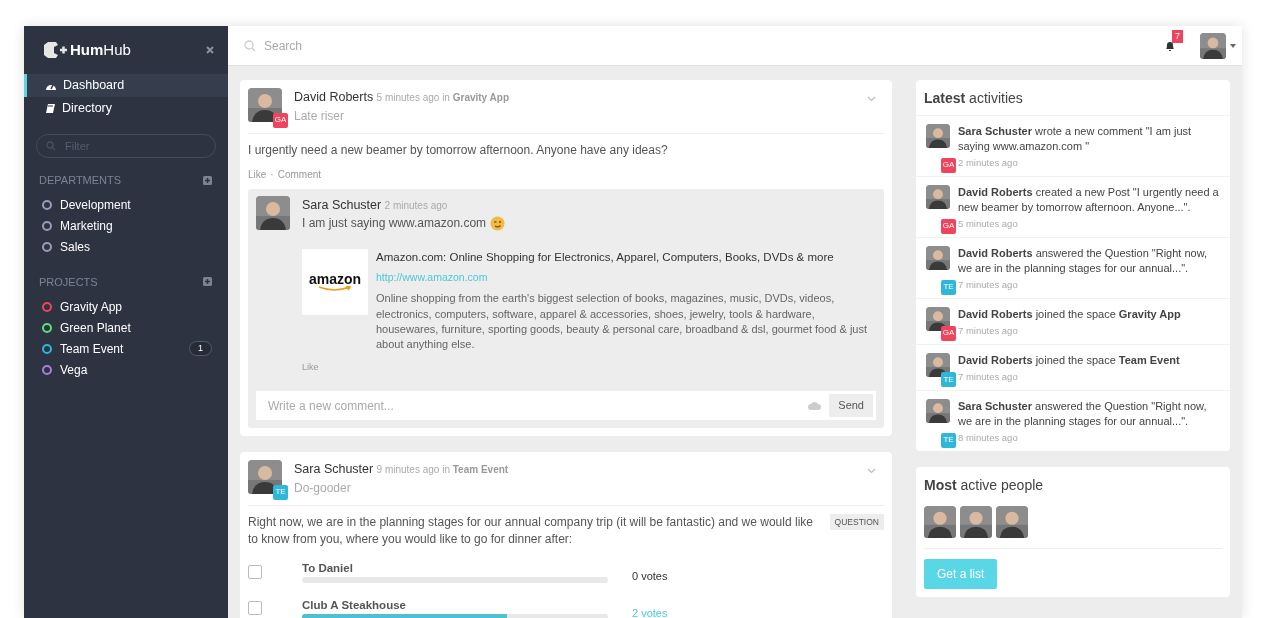  I want to click on caret-icon, so click(1233, 45).